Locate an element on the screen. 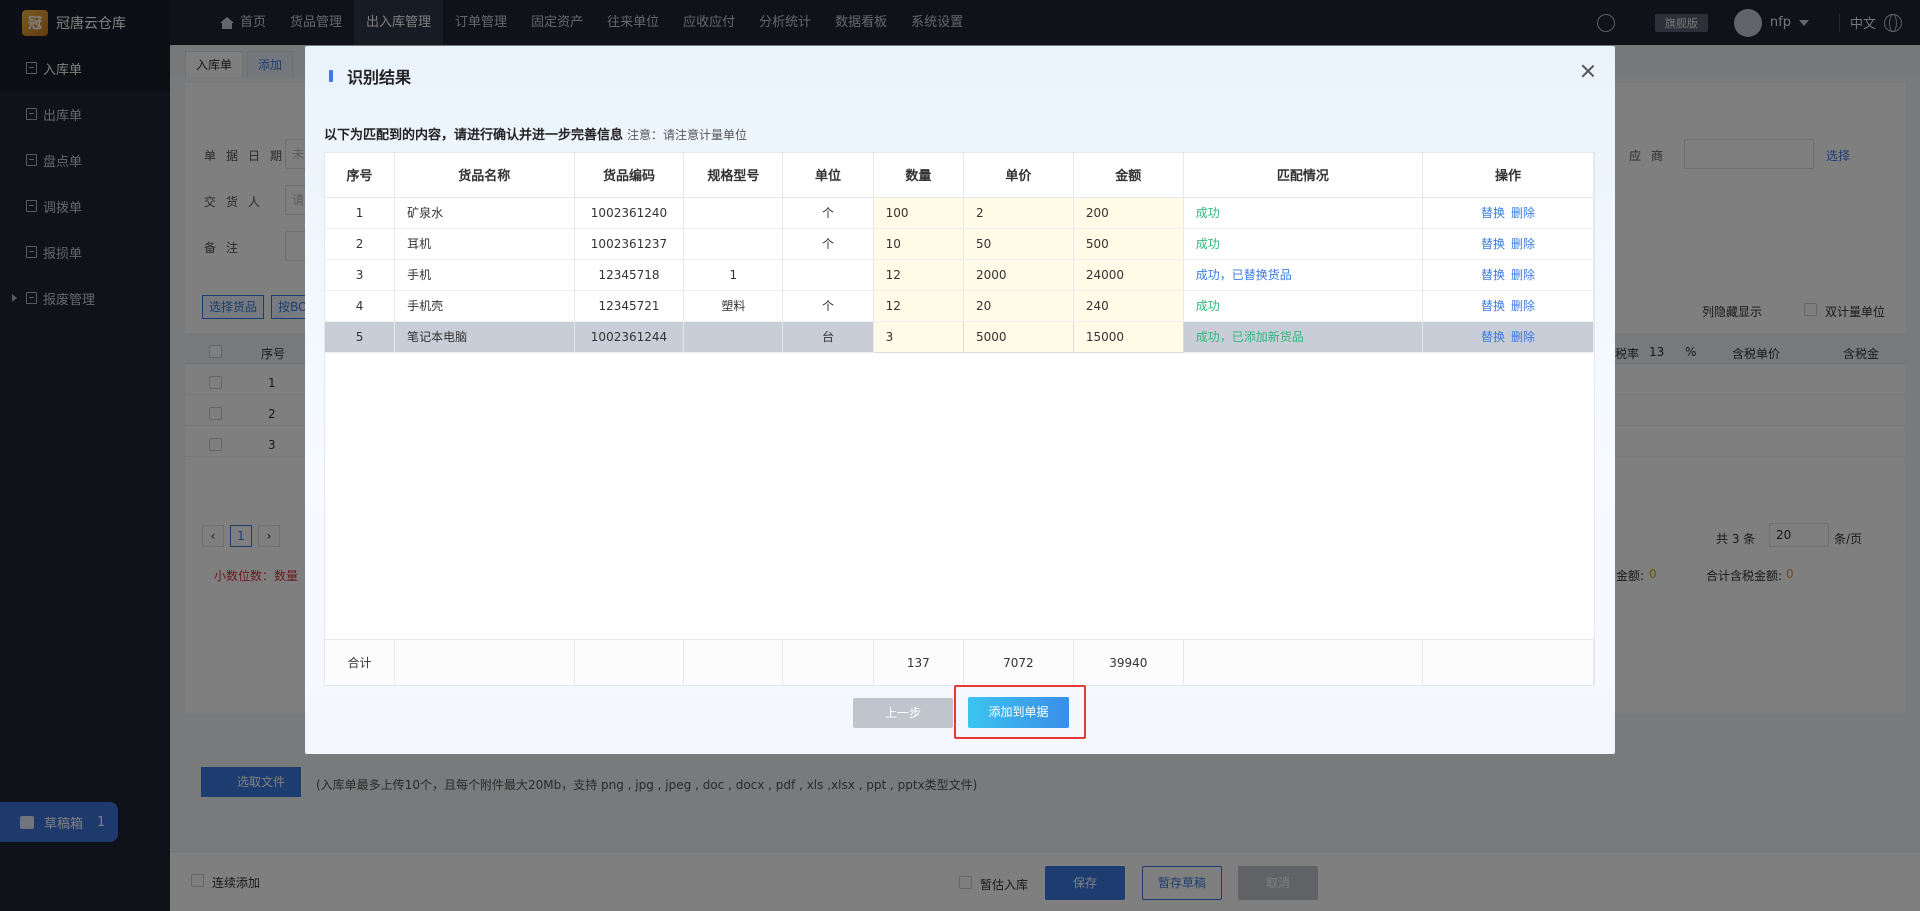 This screenshot has height=911, width=1920. table-row: 4 手机壳 12345721 塑料 个 12 20 240 成功 替换 删除 is located at coordinates (959, 306).